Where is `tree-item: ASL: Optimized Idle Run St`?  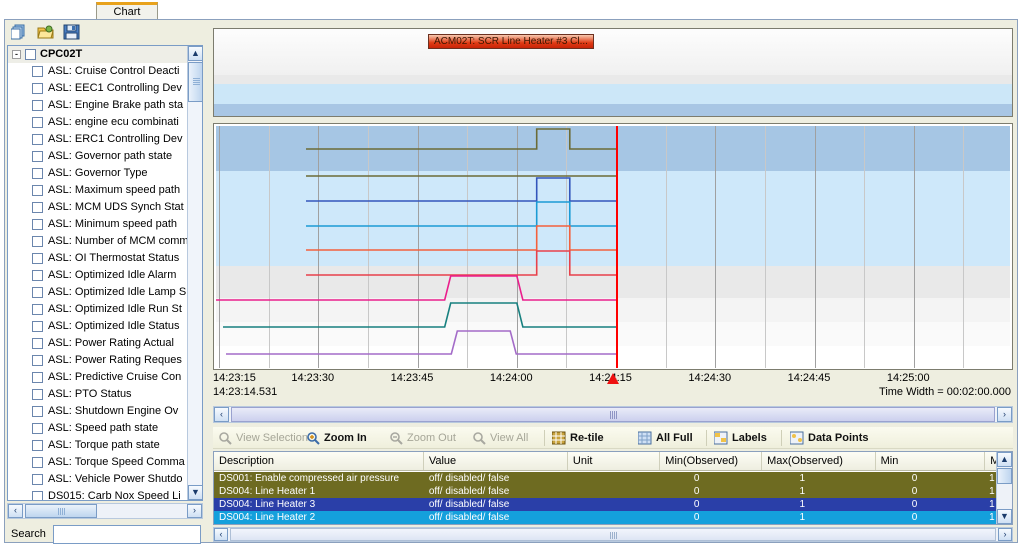
tree-item: ASL: Optimized Idle Run St is located at coordinates (105, 309).